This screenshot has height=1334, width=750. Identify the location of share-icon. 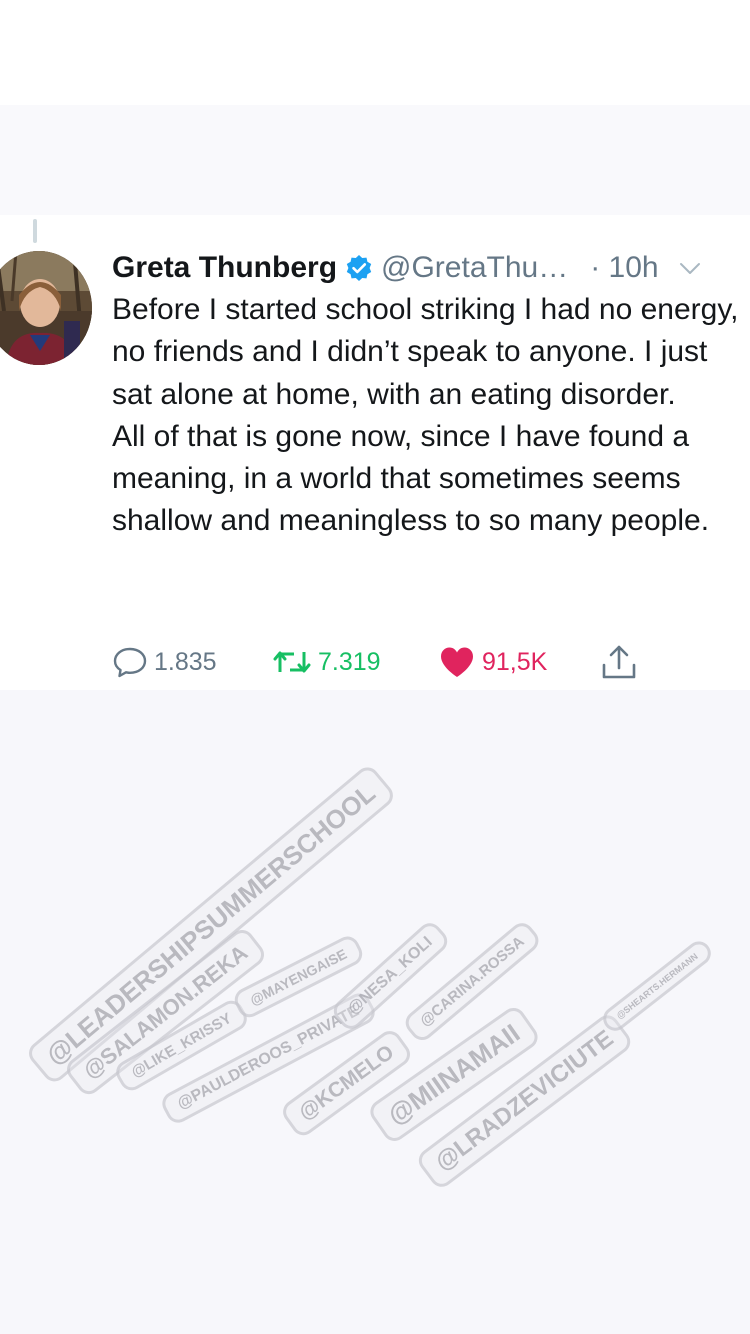
(619, 662).